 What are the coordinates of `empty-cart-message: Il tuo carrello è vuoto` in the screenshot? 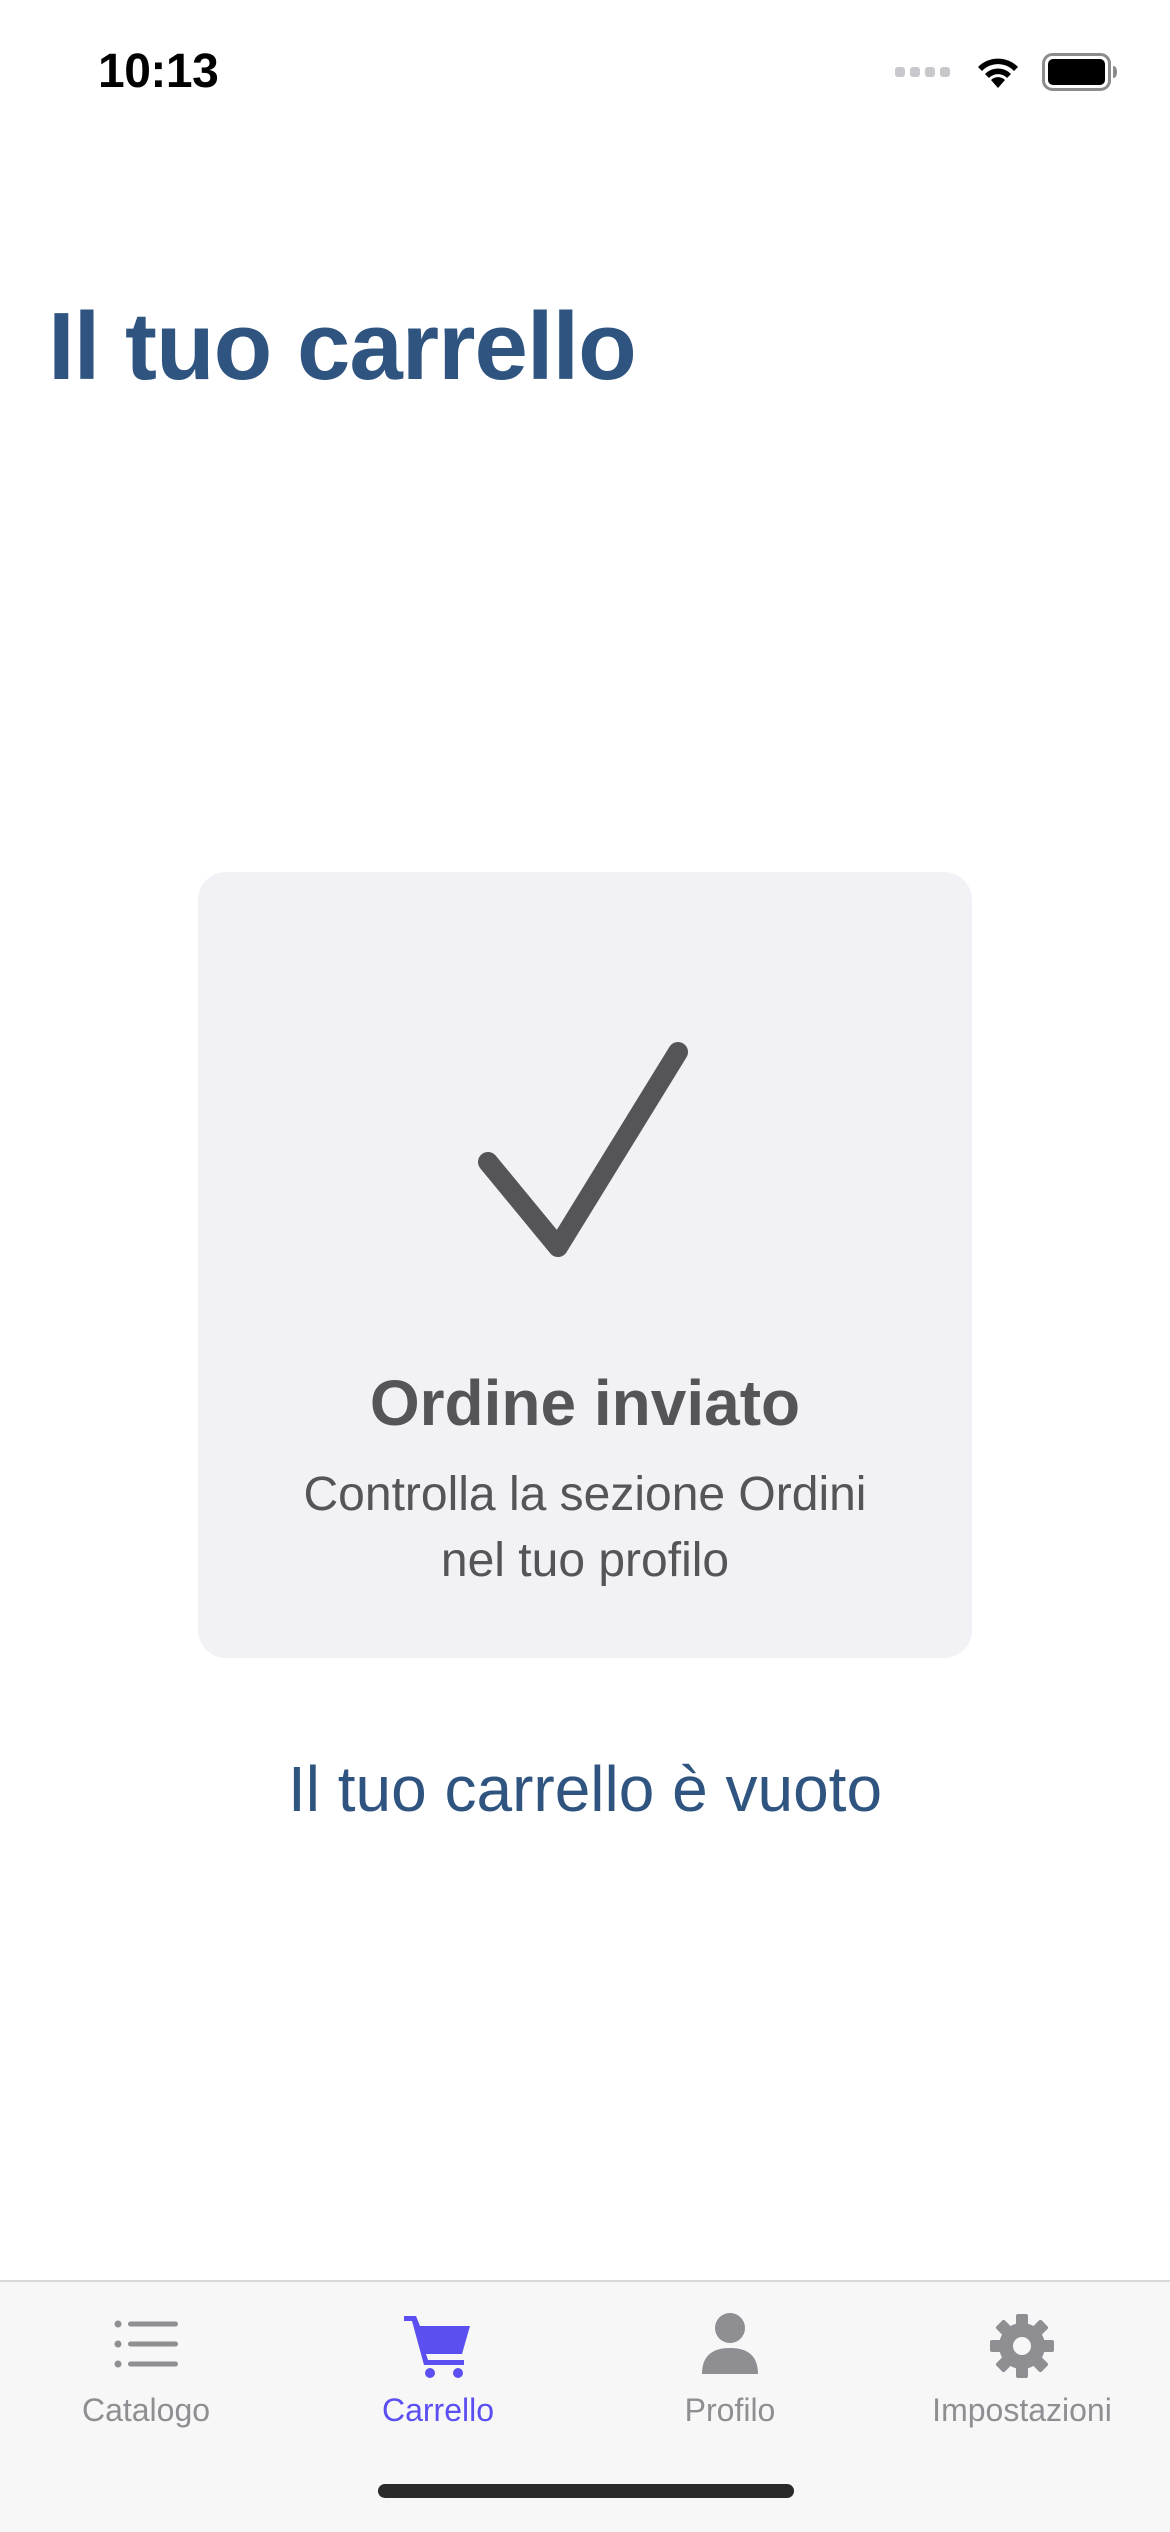 It's located at (585, 1789).